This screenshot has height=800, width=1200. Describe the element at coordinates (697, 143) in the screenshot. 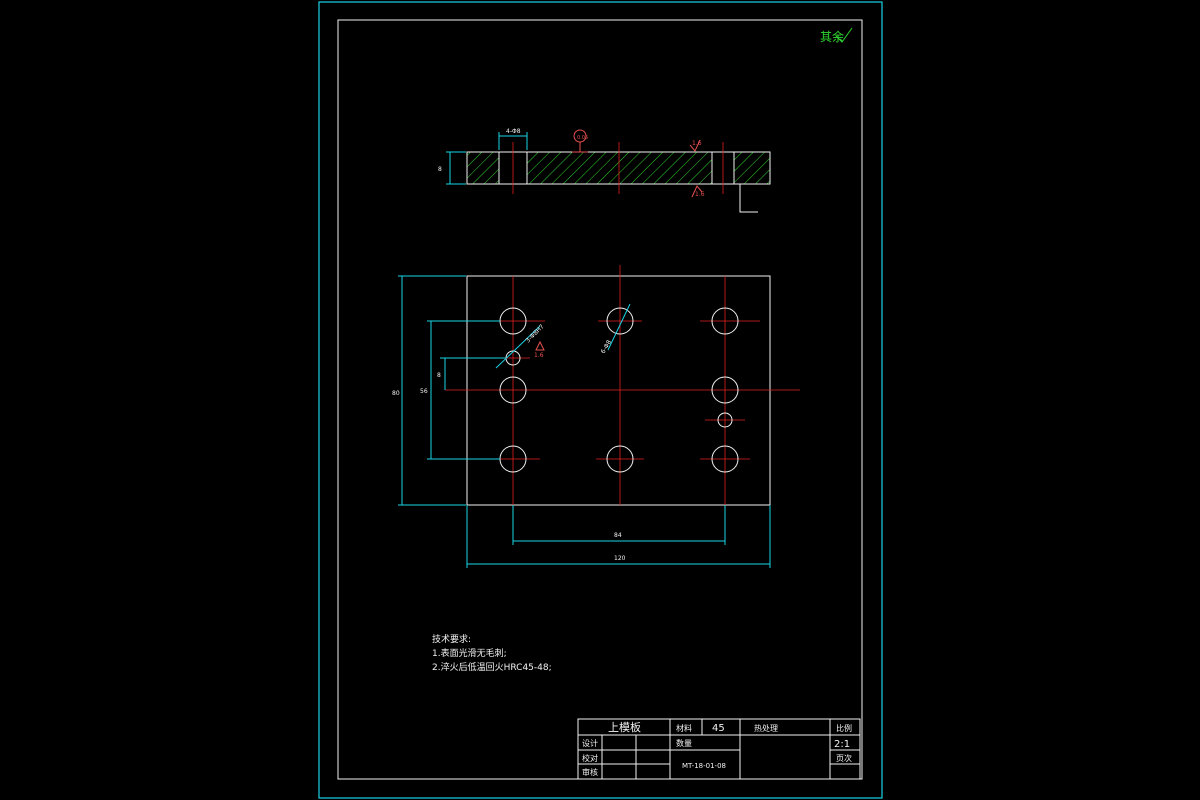

I see `roughness-top: 1.6` at that location.